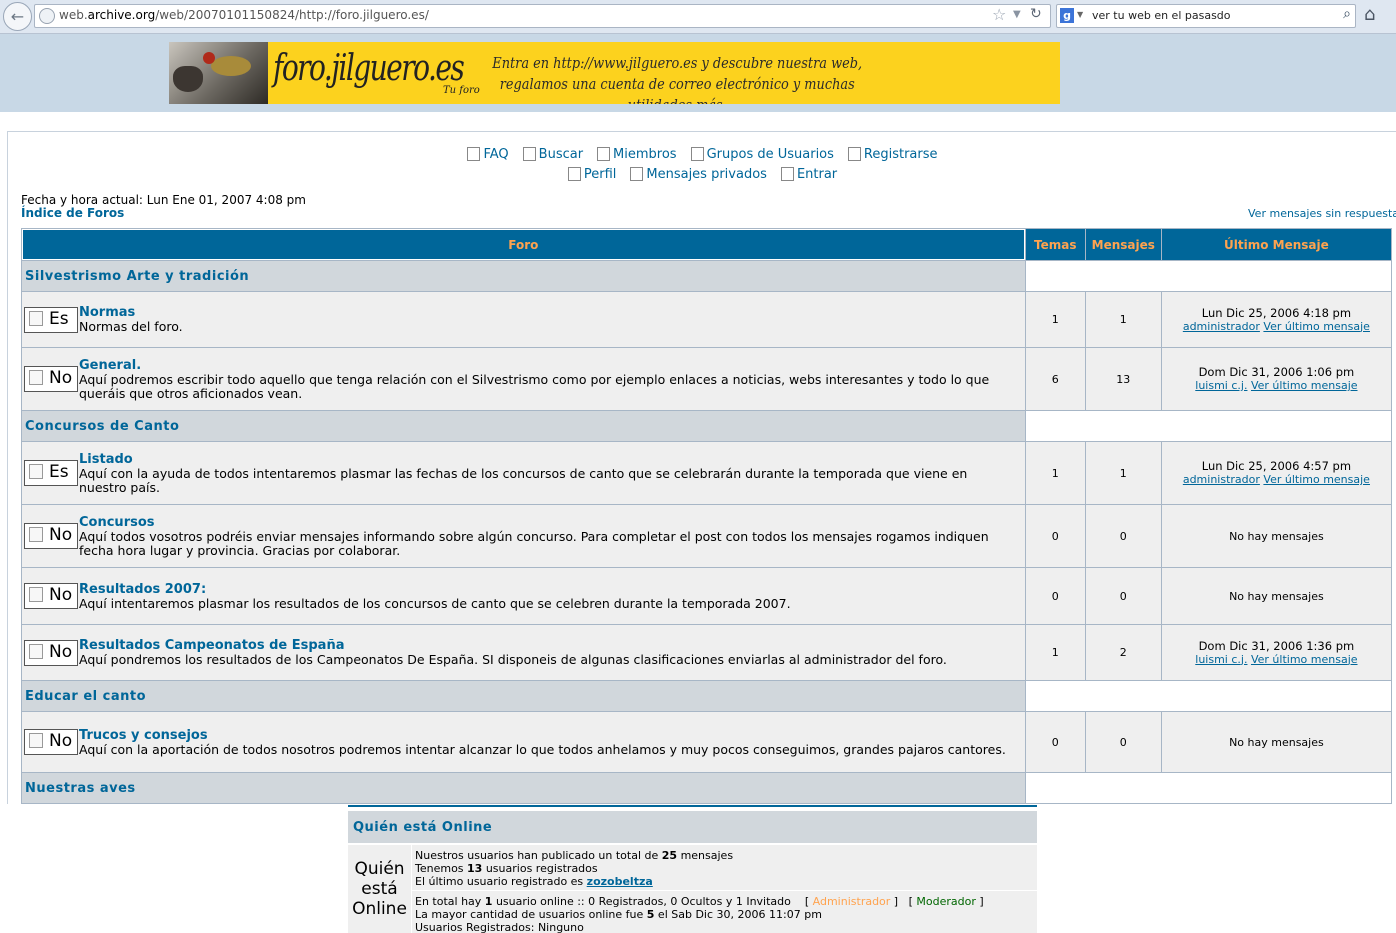 This screenshot has width=1396, height=933. Describe the element at coordinates (523, 788) in the screenshot. I see `category-title: Nuestras aves` at that location.